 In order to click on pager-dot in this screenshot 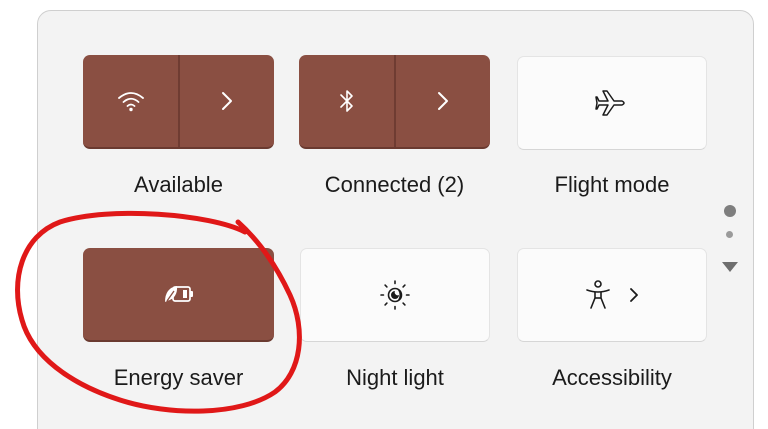, I will do `click(729, 234)`.